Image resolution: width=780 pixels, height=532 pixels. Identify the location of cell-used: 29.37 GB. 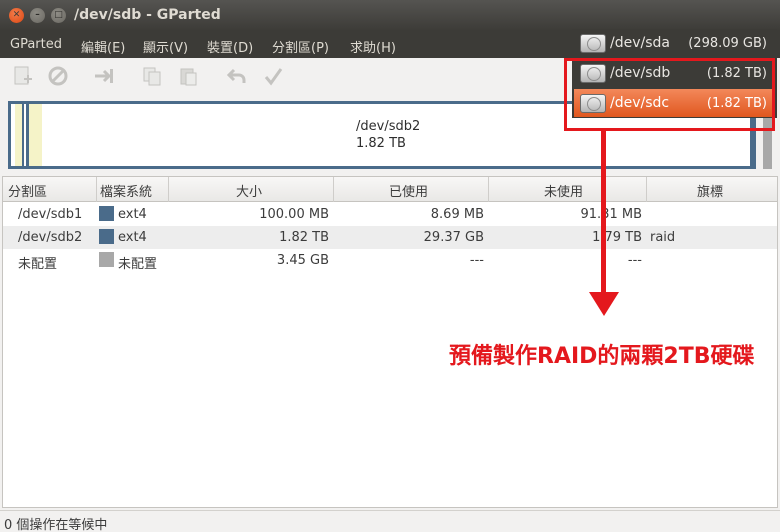
(453, 237).